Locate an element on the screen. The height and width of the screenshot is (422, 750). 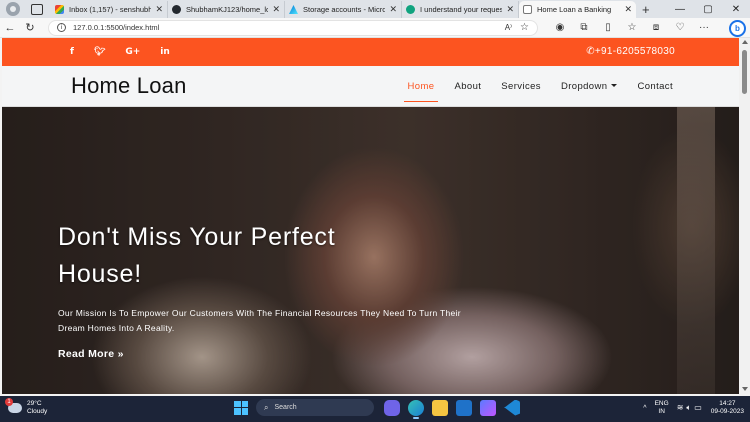
system-tray: ^ ENG IN ≋🔈︎▭ 14:27 09-09-2023 is located at coordinates (693, 408).